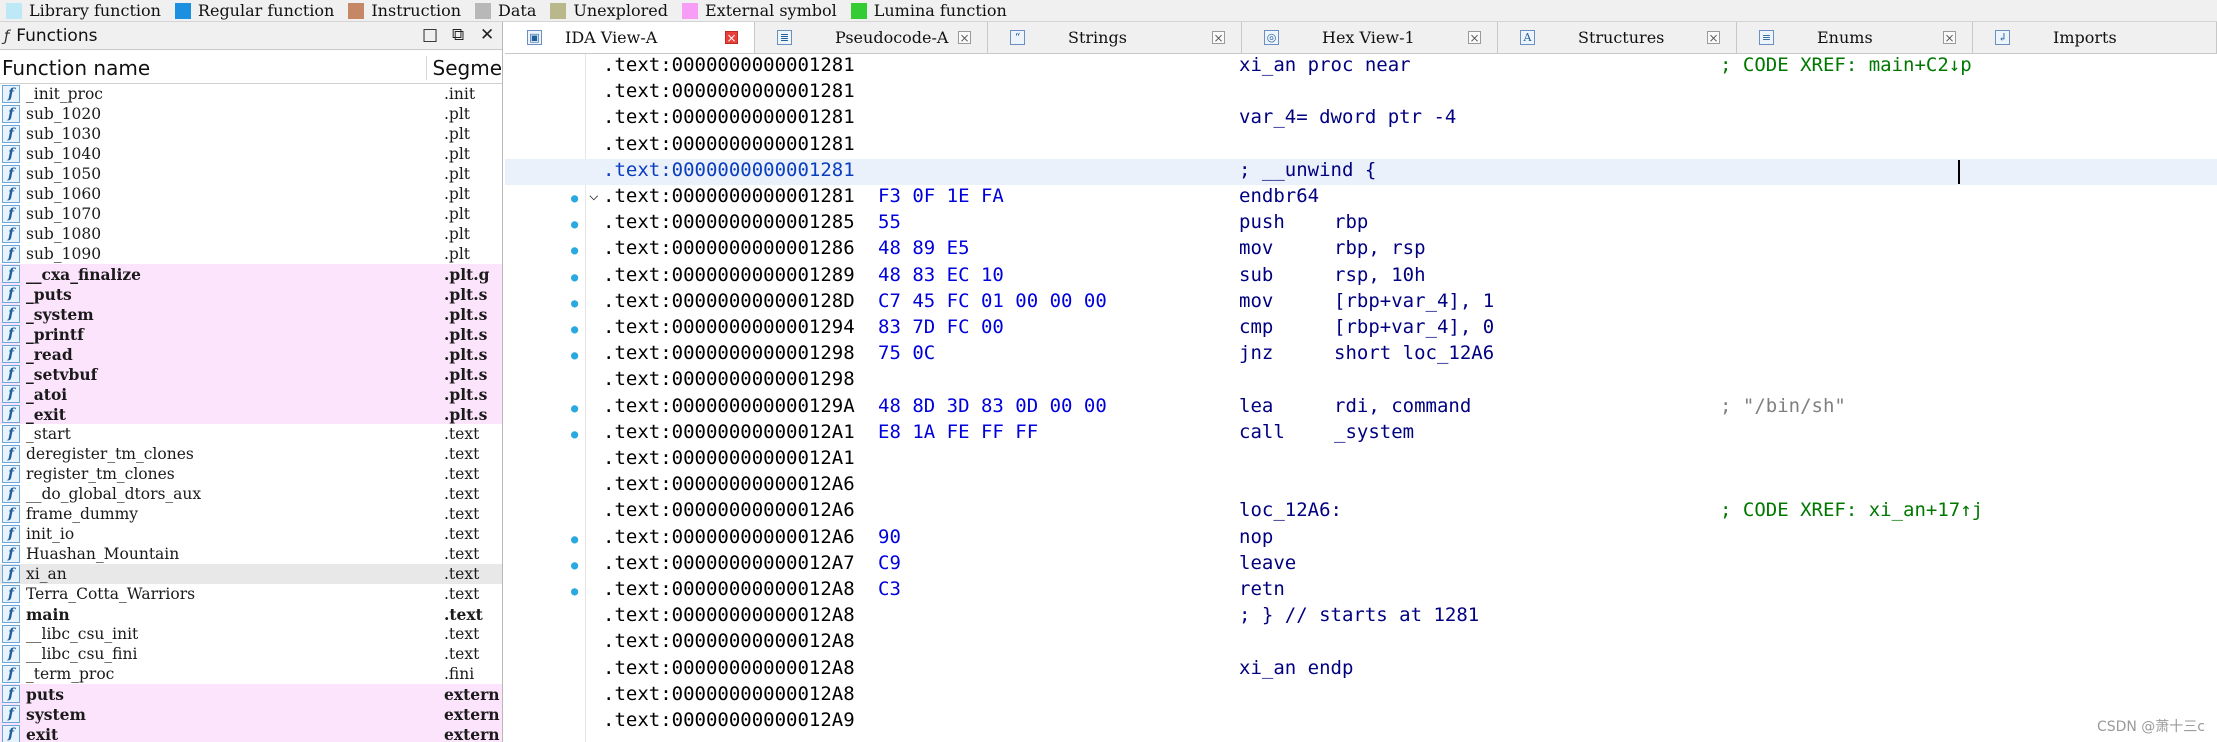 Image resolution: width=2217 pixels, height=742 pixels. I want to click on function-row: f _setvbuf .plt.s, so click(251, 374).